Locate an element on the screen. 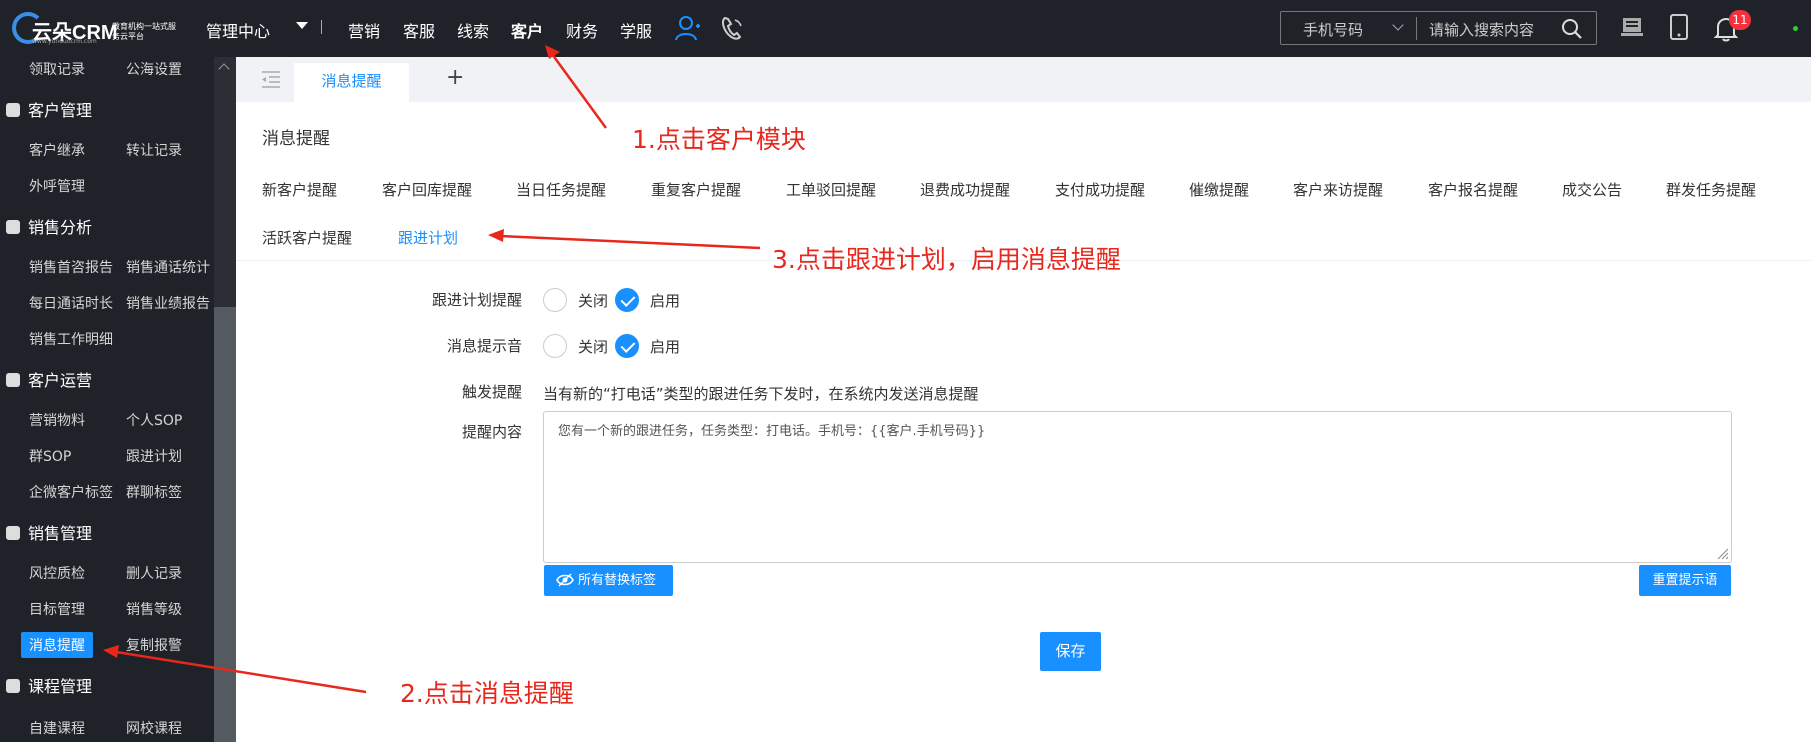  nav-item-student-service: 学服 is located at coordinates (636, 30).